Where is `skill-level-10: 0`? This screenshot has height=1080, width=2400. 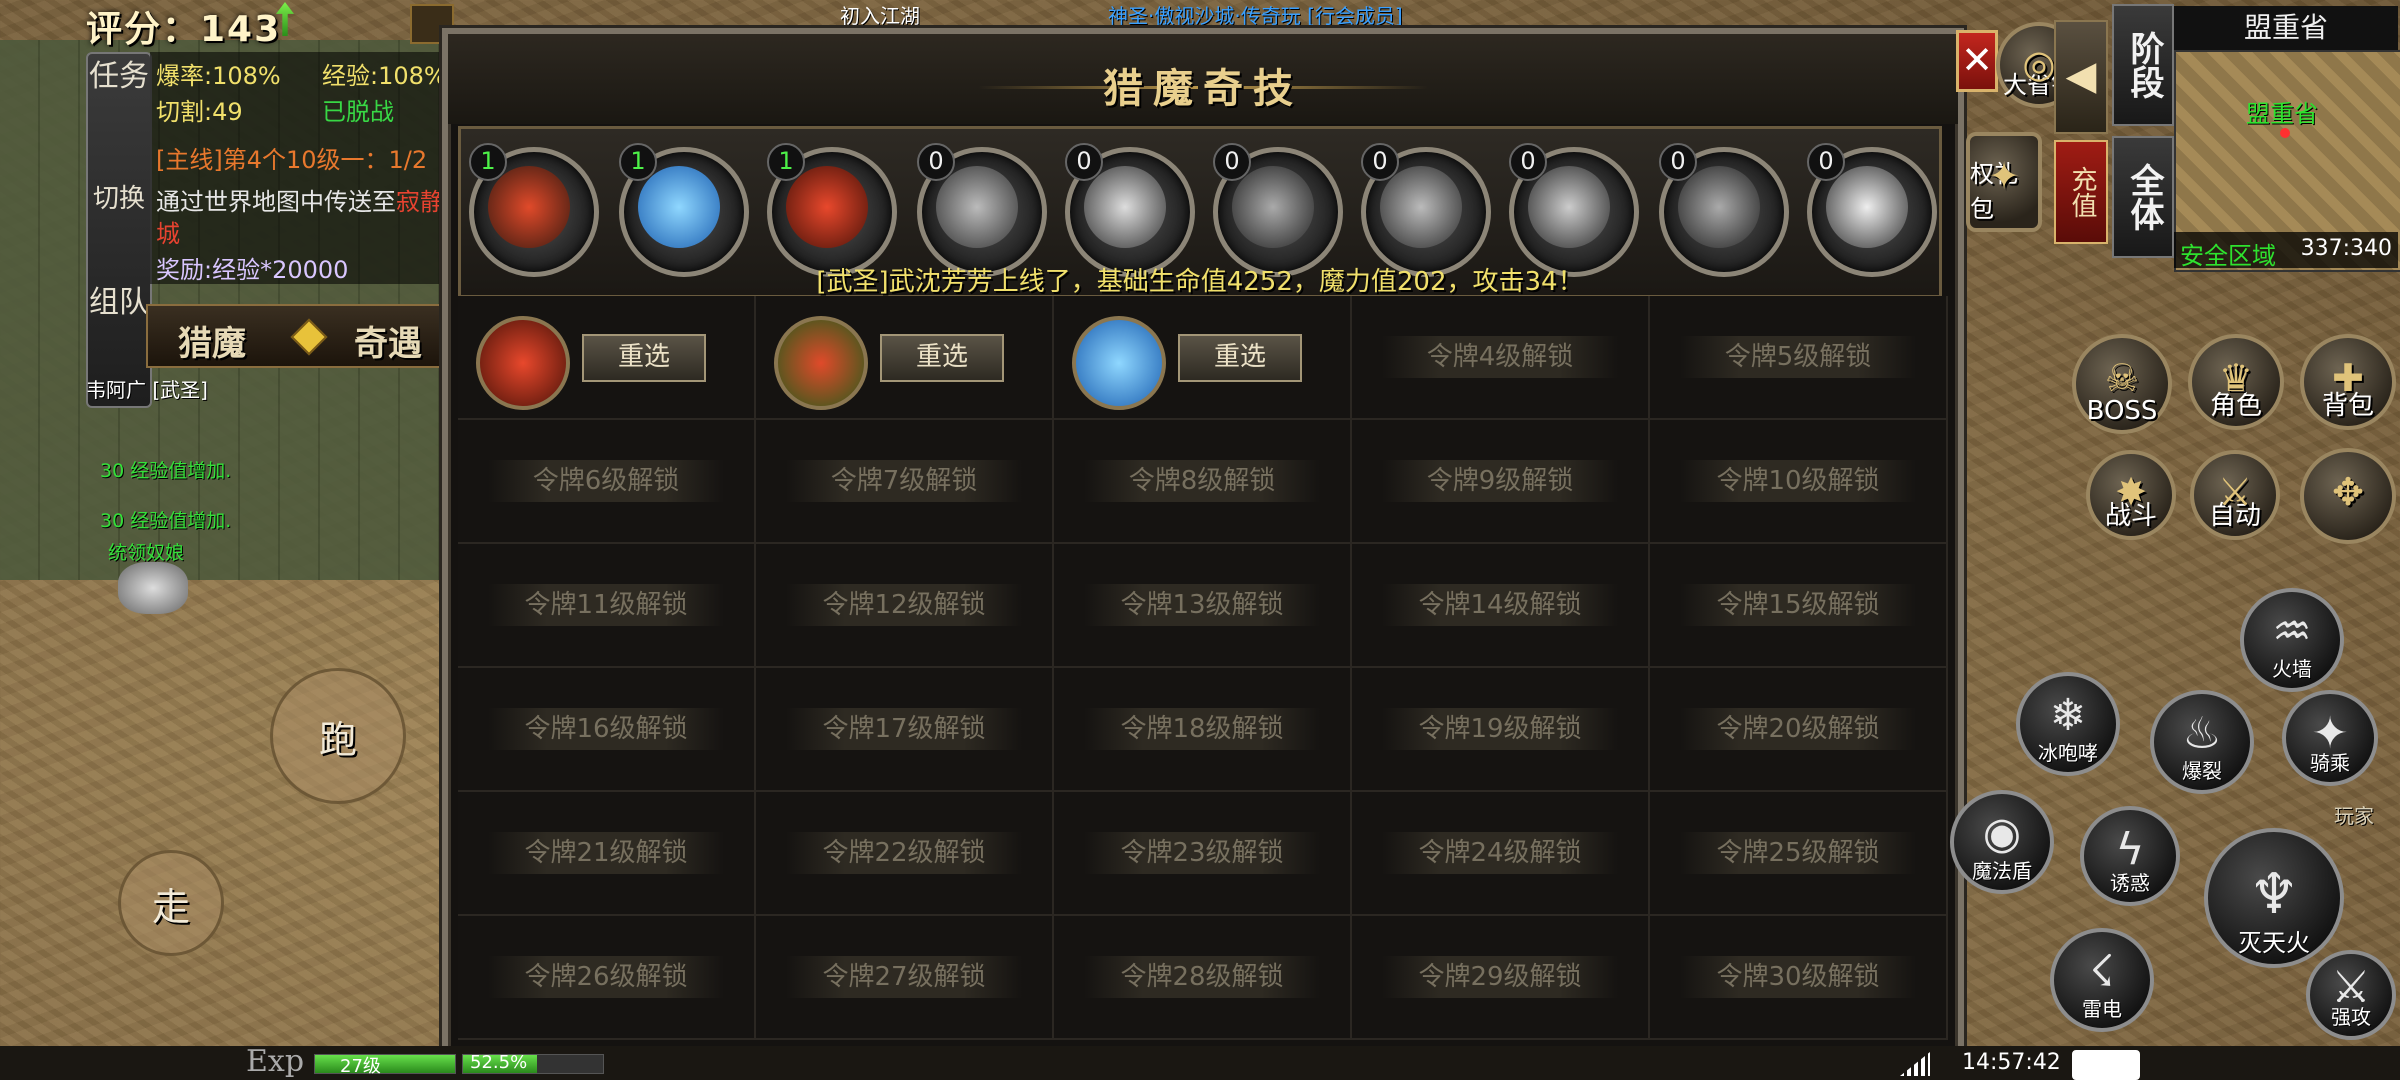 skill-level-10: 0 is located at coordinates (1826, 162).